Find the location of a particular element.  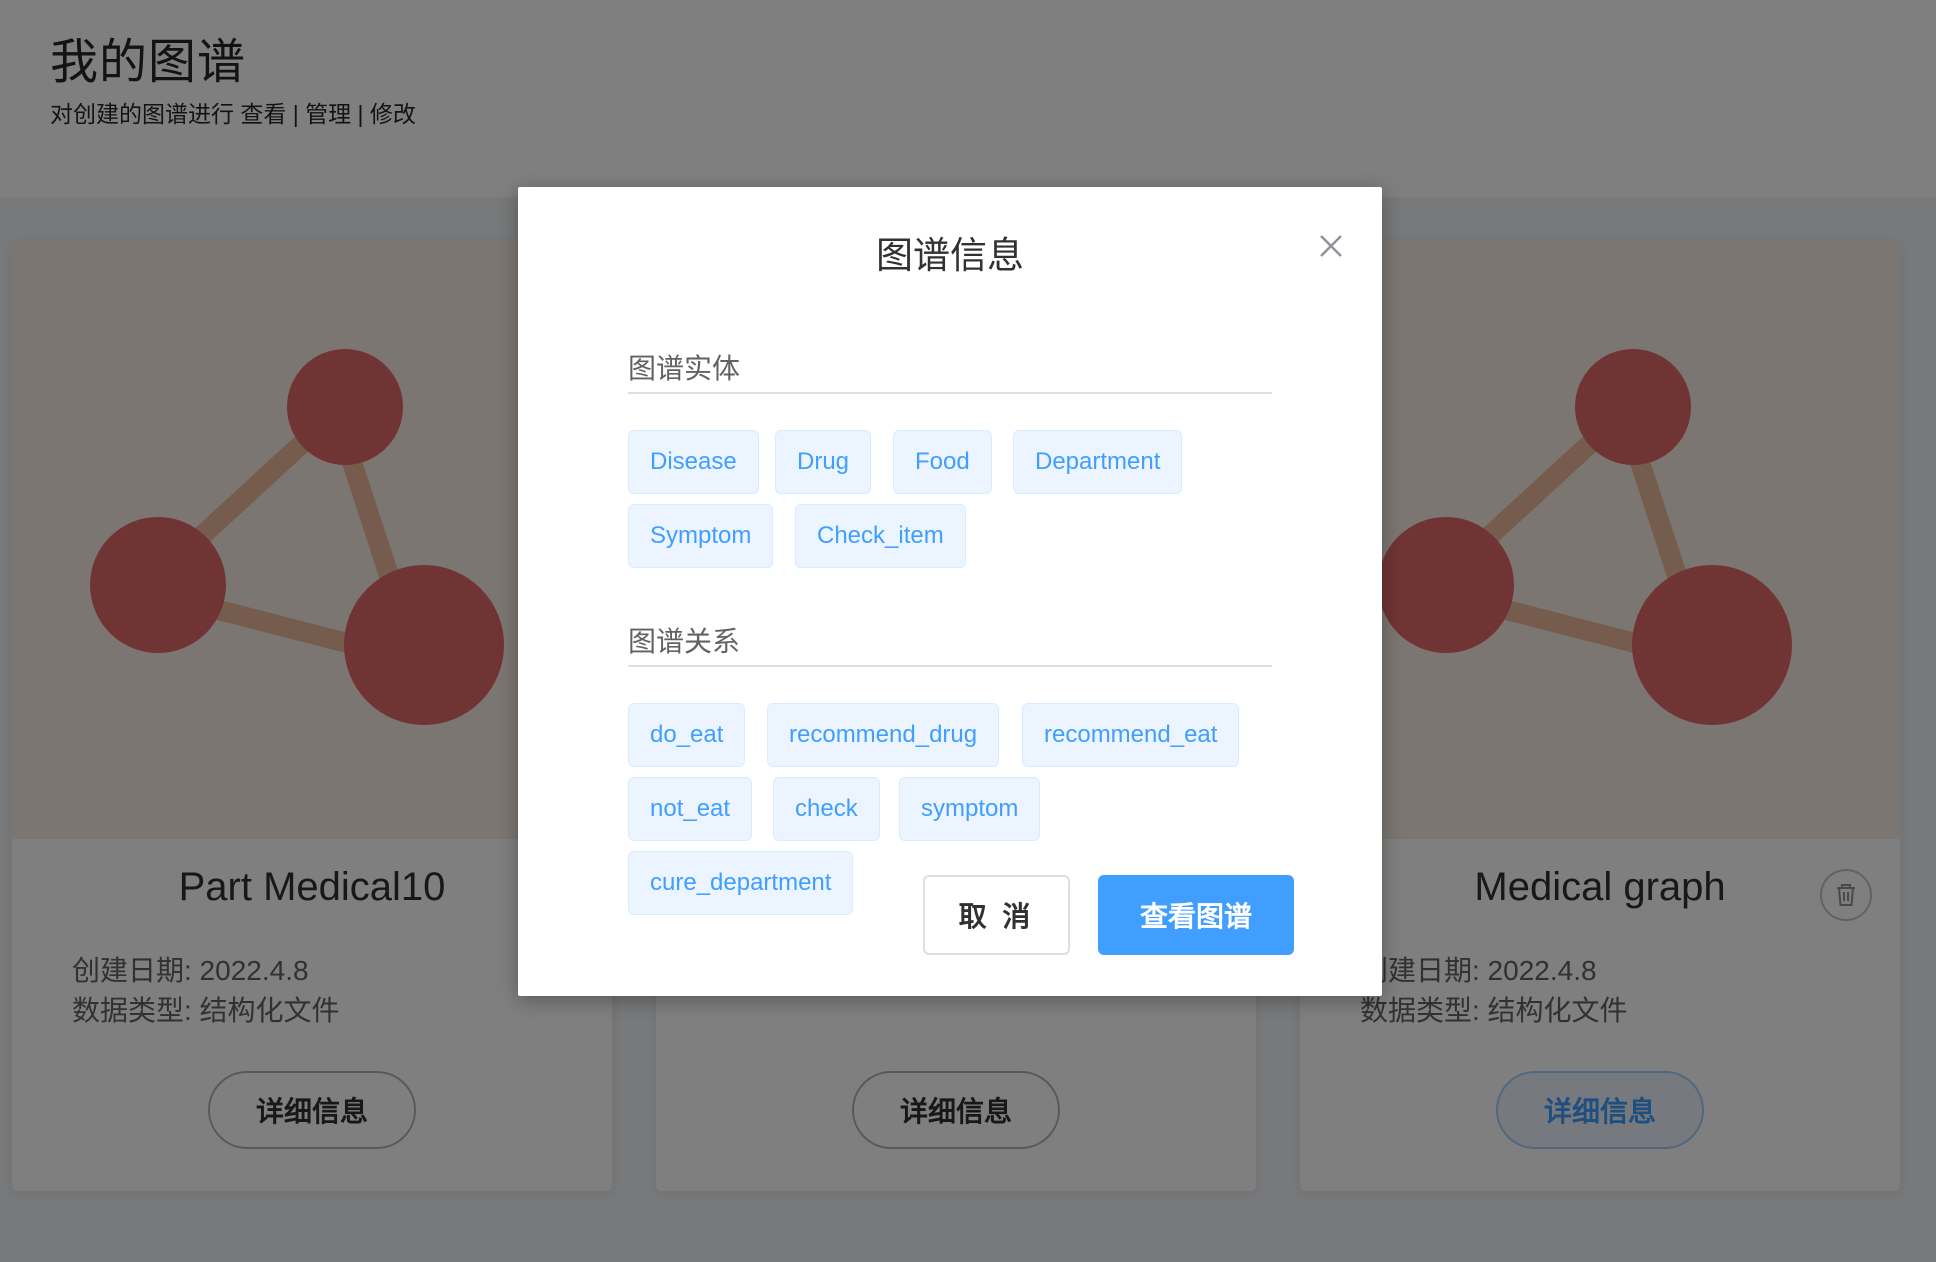

entity-tag: Check_item is located at coordinates (880, 536).